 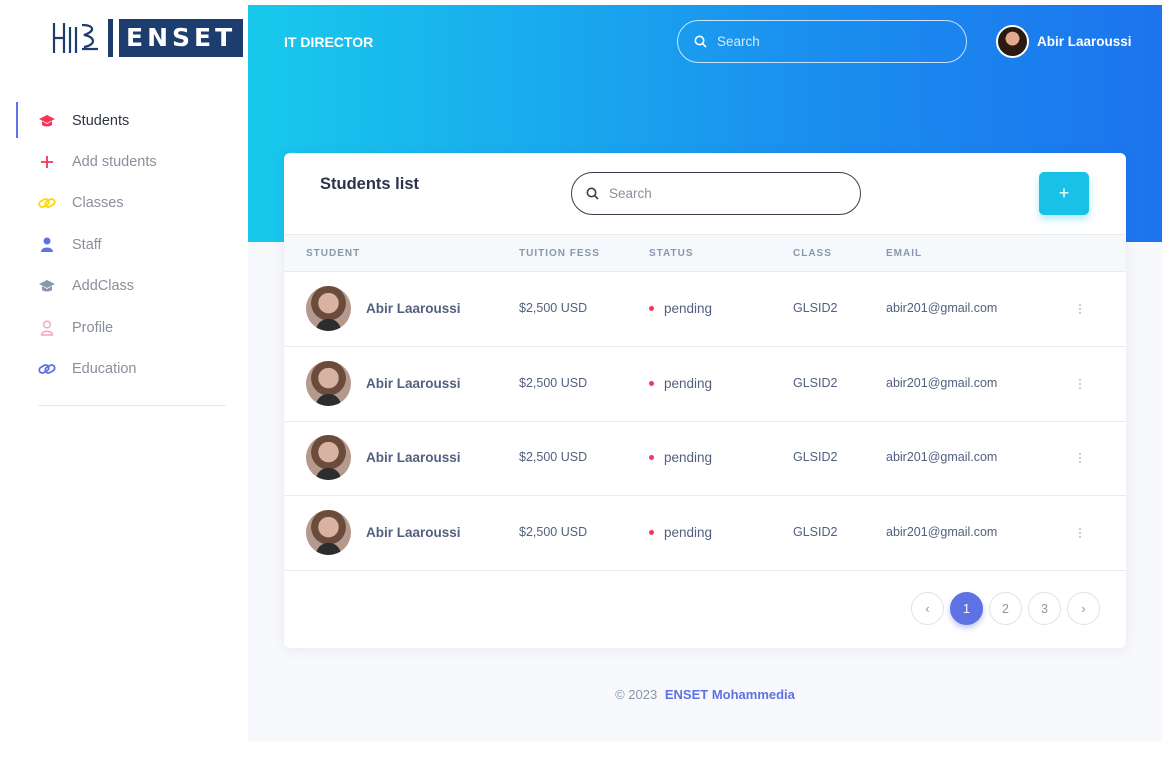 I want to click on logo: ENSET, so click(x=147, y=38).